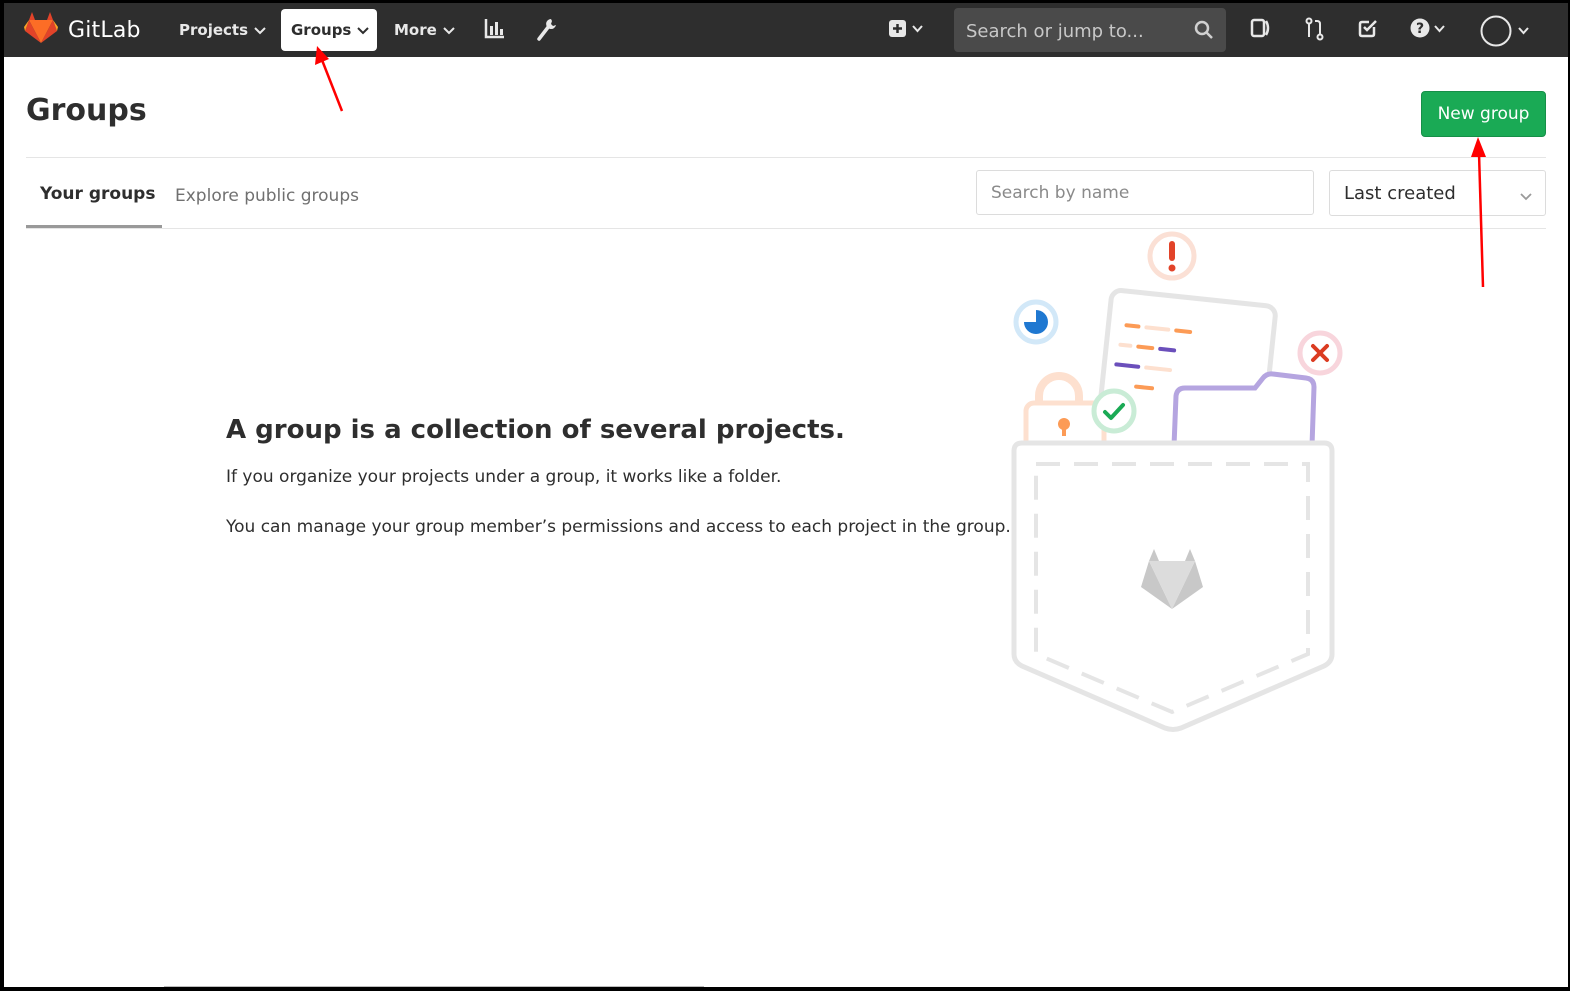  What do you see at coordinates (1320, 353) in the screenshot?
I see `close-icon` at bounding box center [1320, 353].